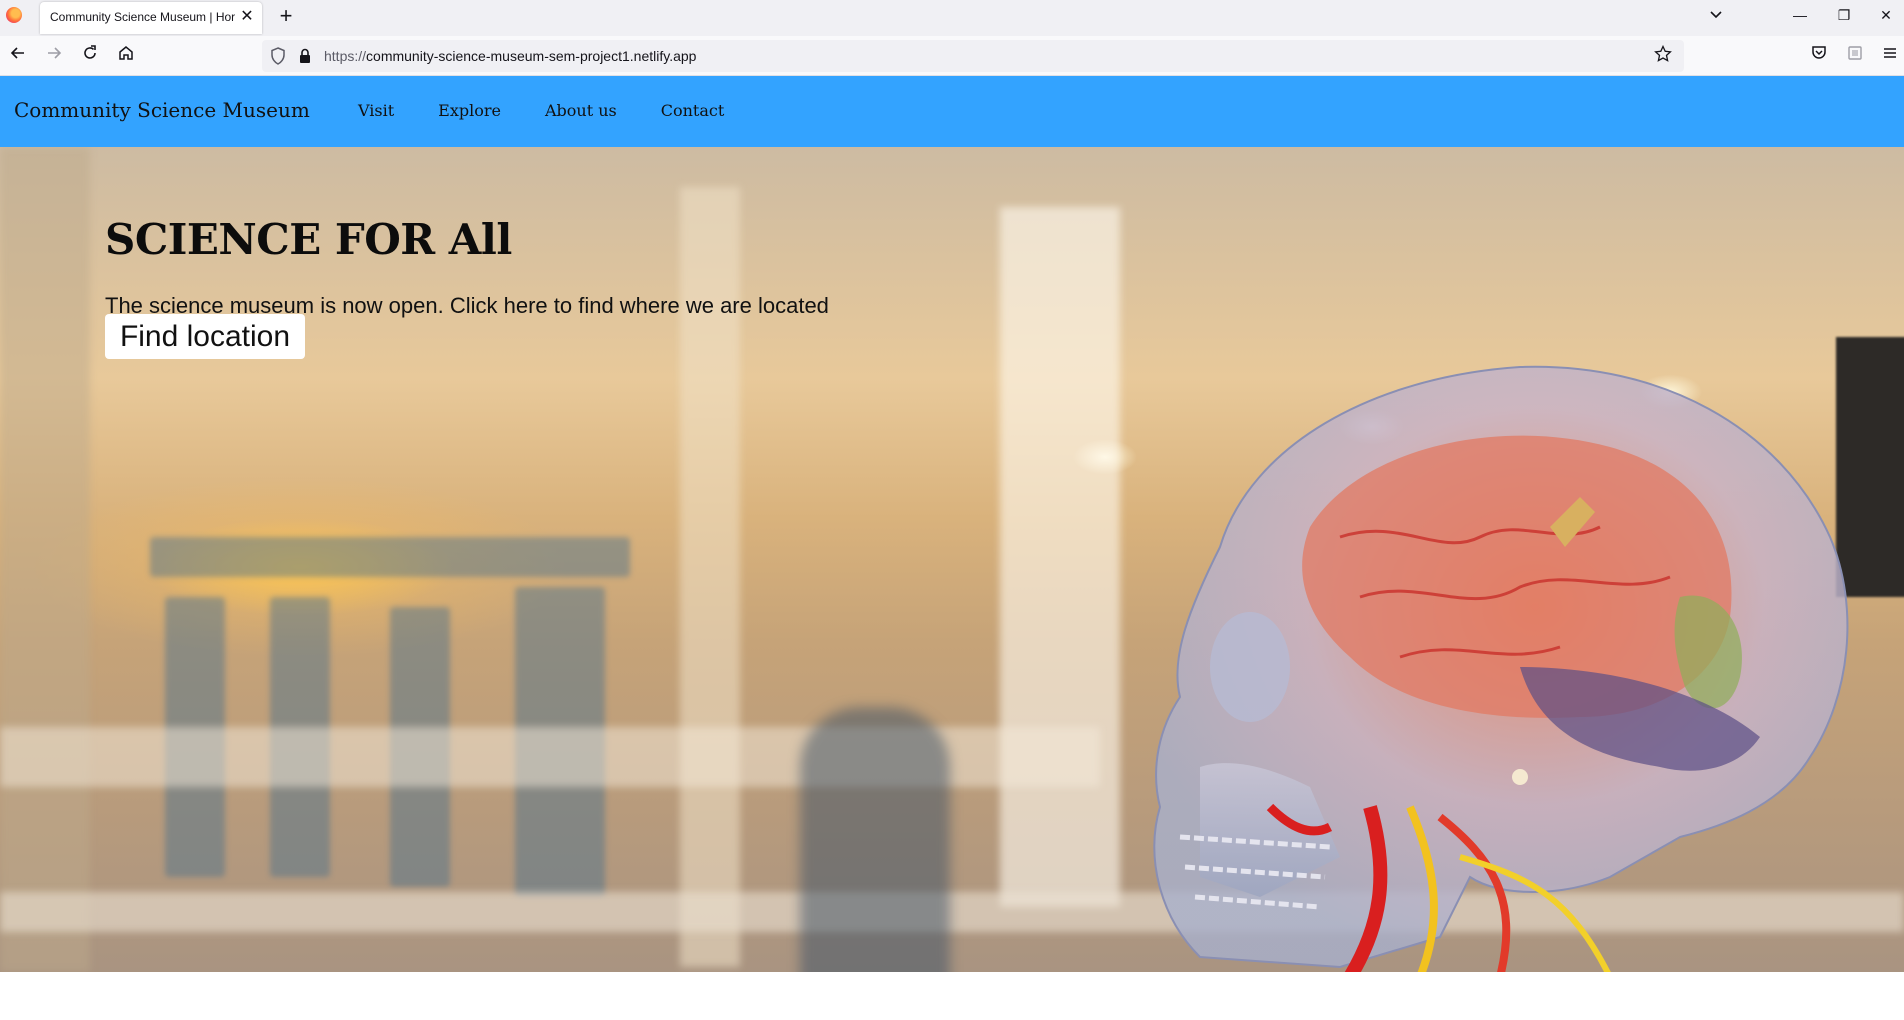  Describe the element at coordinates (1663, 55) in the screenshot. I see `bookmark-star-icon` at that location.